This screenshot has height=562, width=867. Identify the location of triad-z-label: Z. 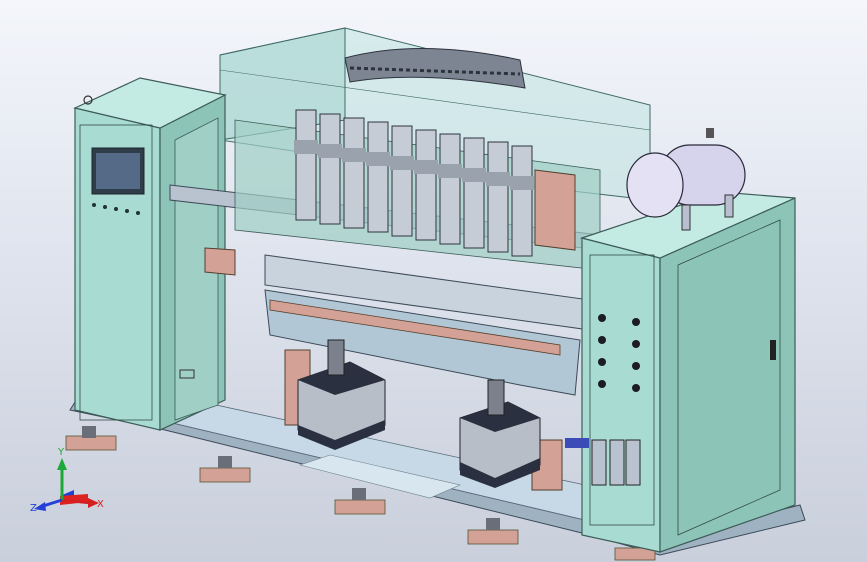
(33, 508).